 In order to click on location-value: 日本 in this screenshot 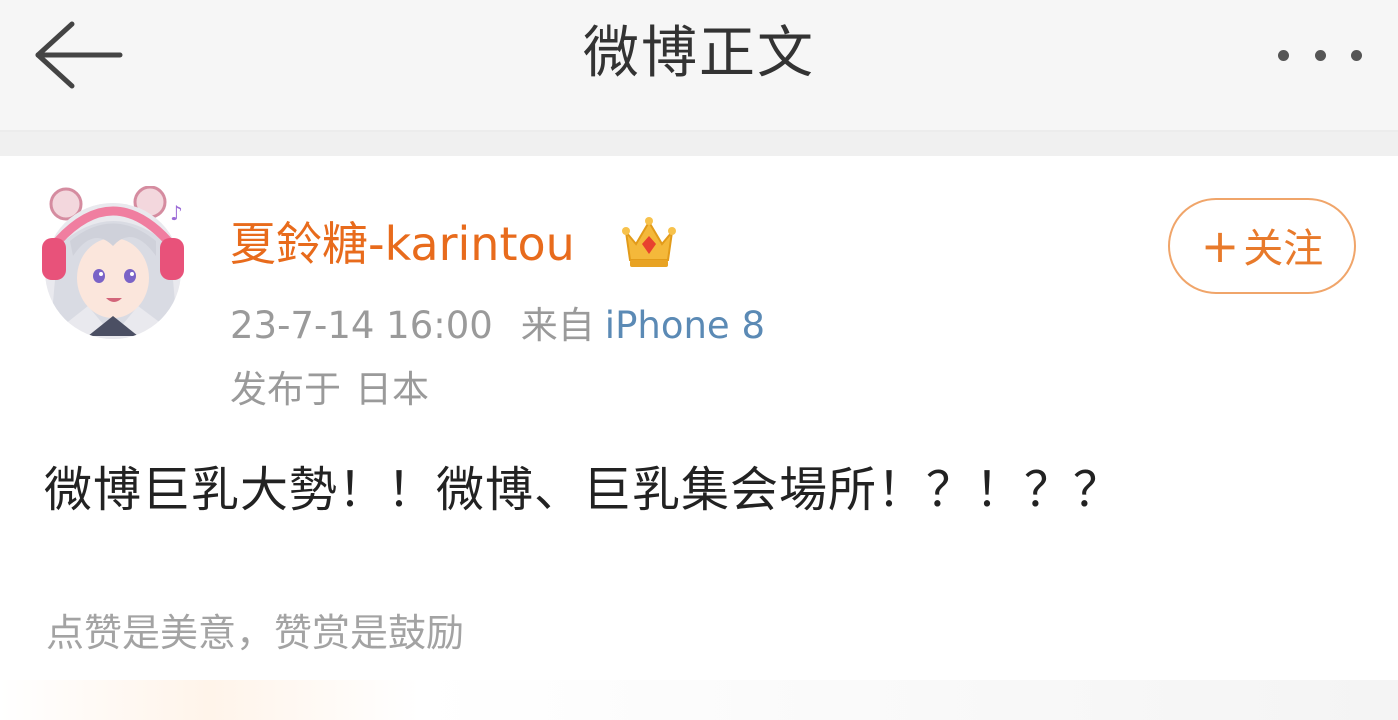, I will do `click(392, 389)`.